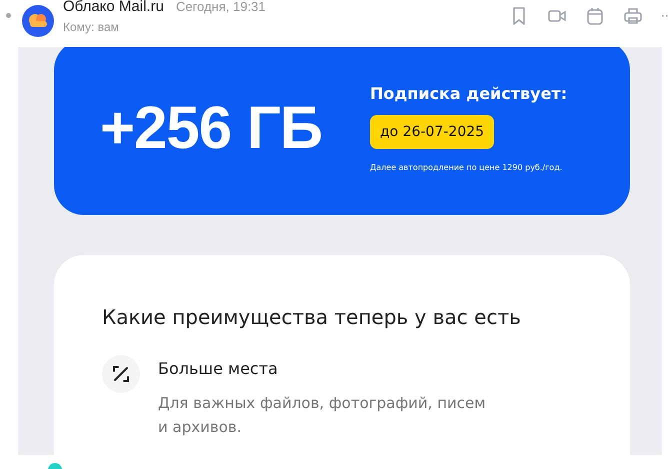 The image size is (669, 469). What do you see at coordinates (665, 16) in the screenshot?
I see `more-button: ···` at bounding box center [665, 16].